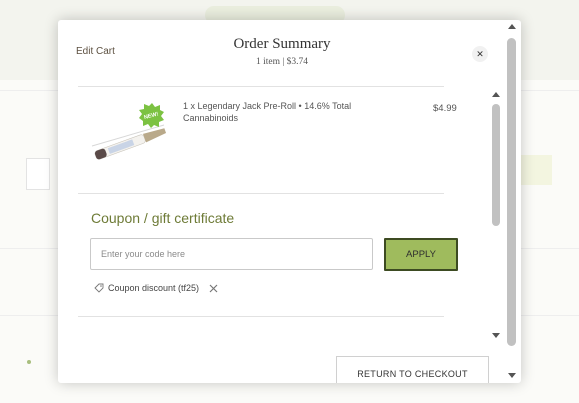  Describe the element at coordinates (163, 218) in the screenshot. I see `coupon-section-title: Coupon / gift certificate` at that location.